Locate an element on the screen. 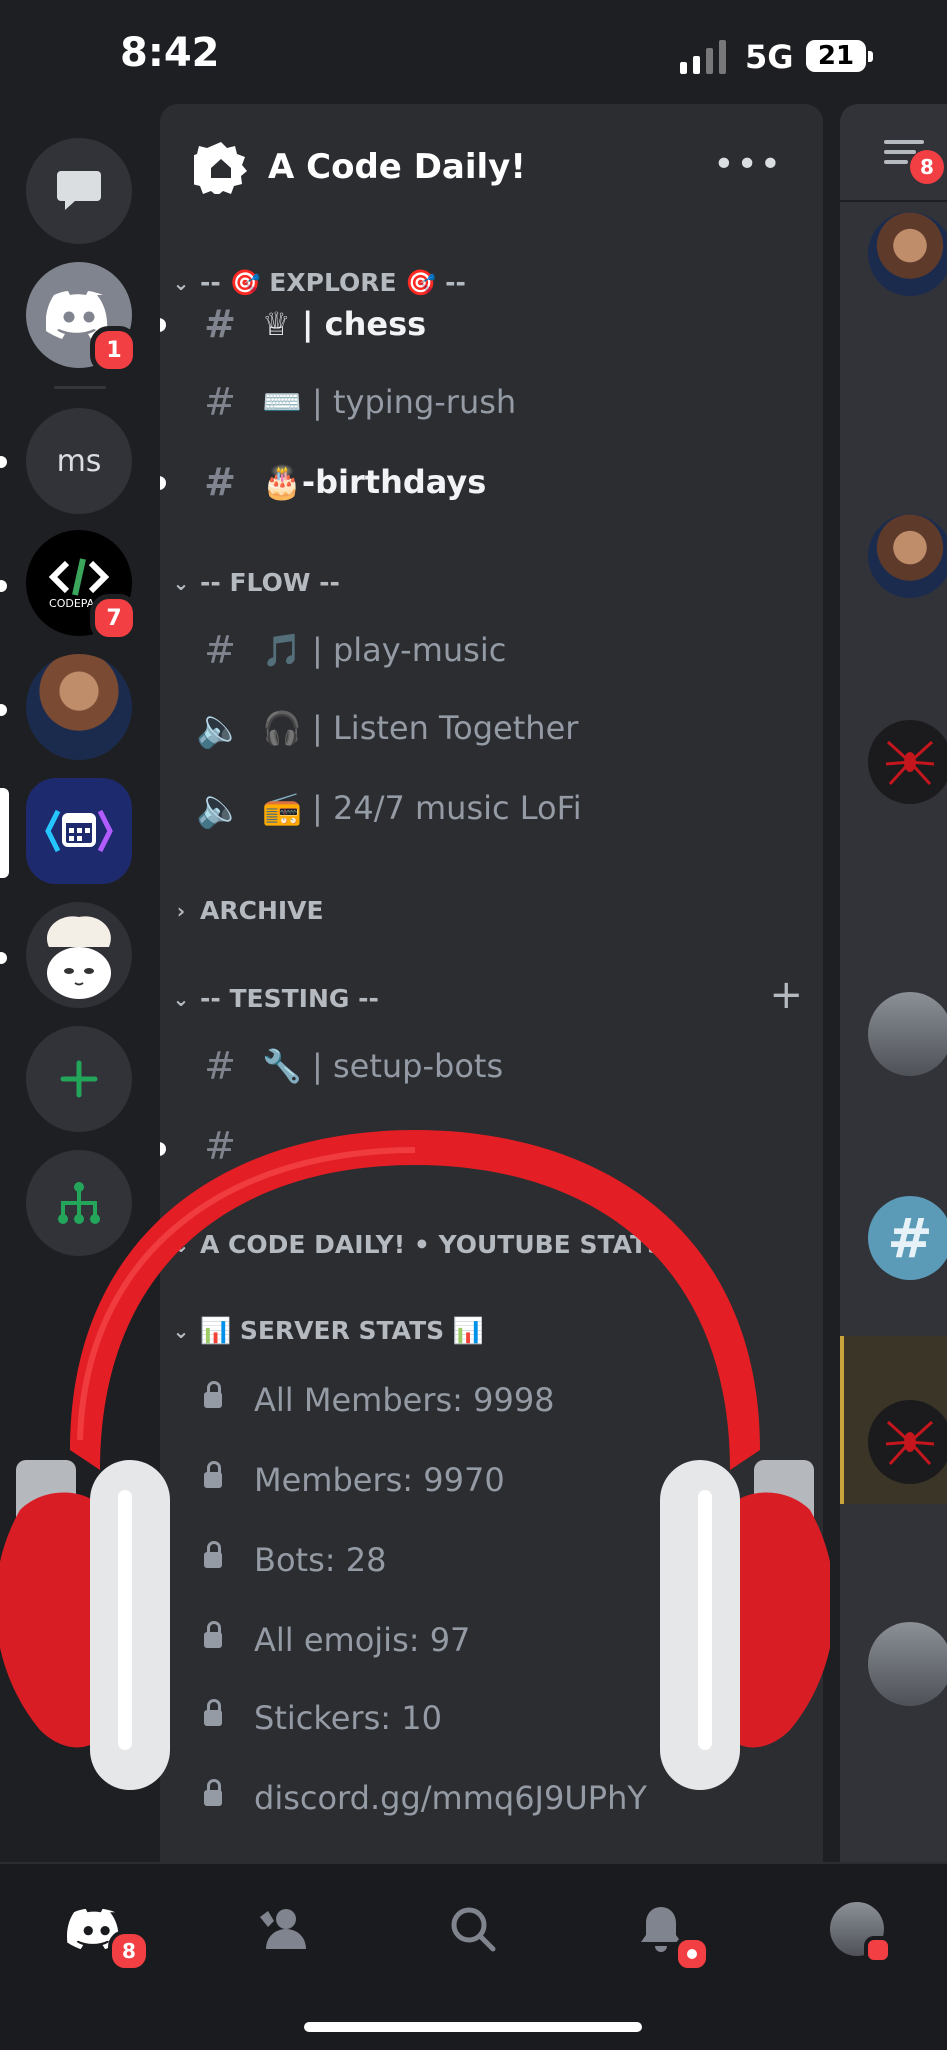 The height and width of the screenshot is (2050, 947). server-ms: ms is located at coordinates (79, 461).